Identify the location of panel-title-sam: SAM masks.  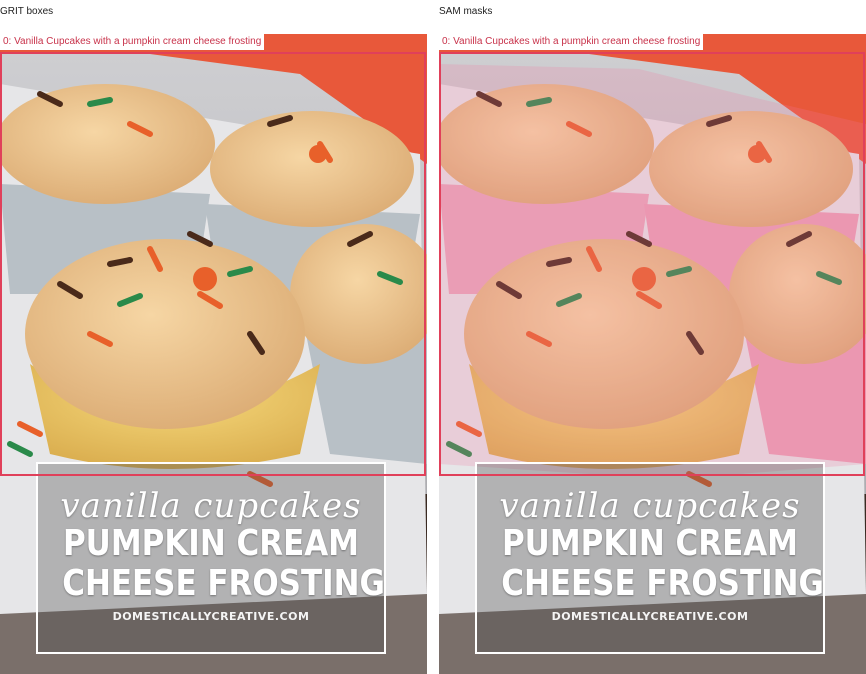
(466, 11).